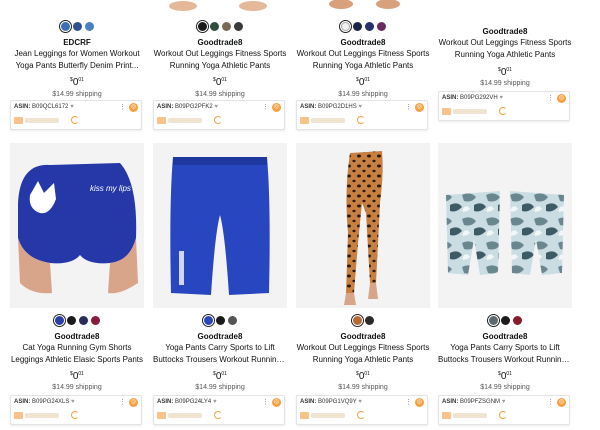 This screenshot has height=430, width=600. I want to click on asin-value: B09PG24XLS, so click(50, 402).